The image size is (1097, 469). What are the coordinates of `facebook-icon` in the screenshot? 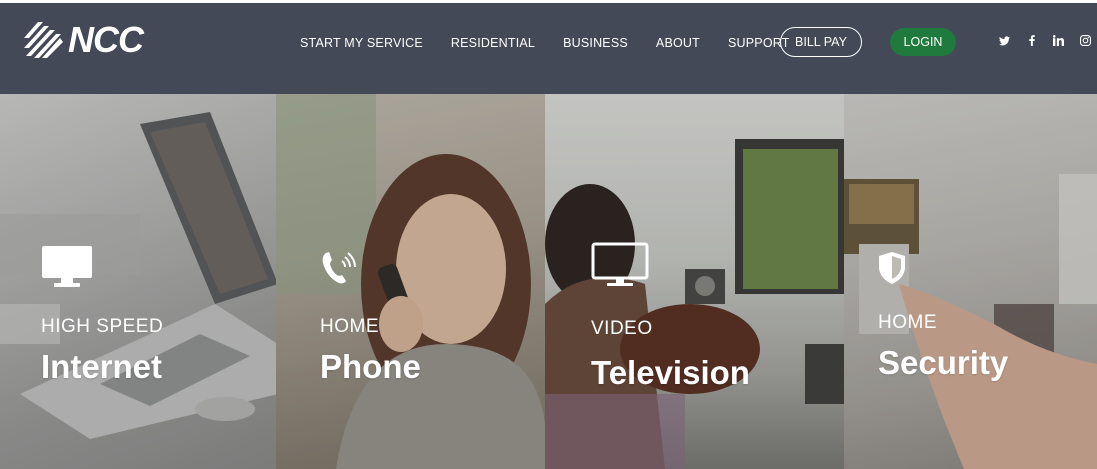 It's located at (1031, 40).